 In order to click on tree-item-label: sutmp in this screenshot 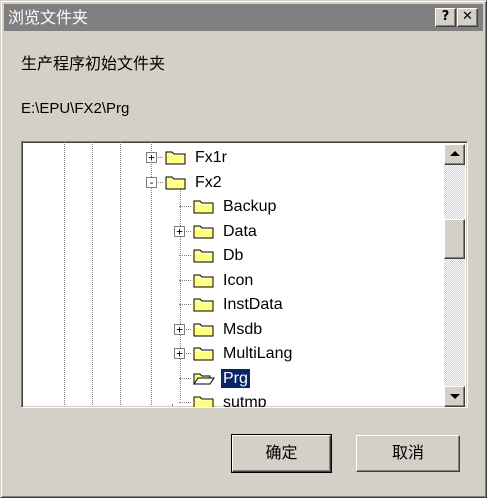, I will do `click(245, 400)`.